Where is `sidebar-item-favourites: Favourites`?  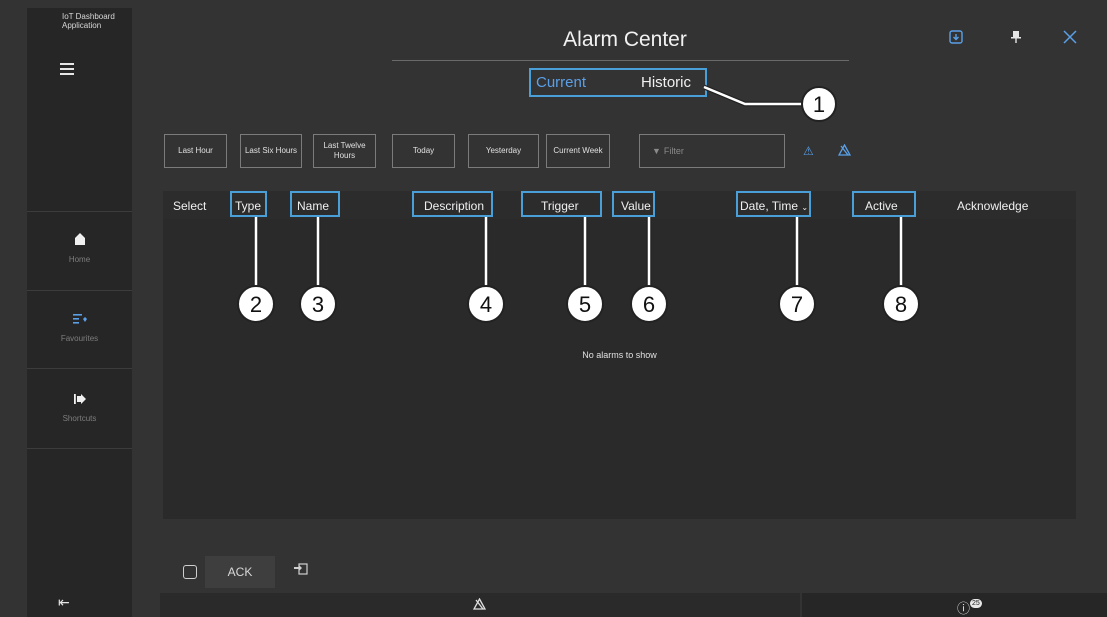 sidebar-item-favourites: Favourites is located at coordinates (79, 327).